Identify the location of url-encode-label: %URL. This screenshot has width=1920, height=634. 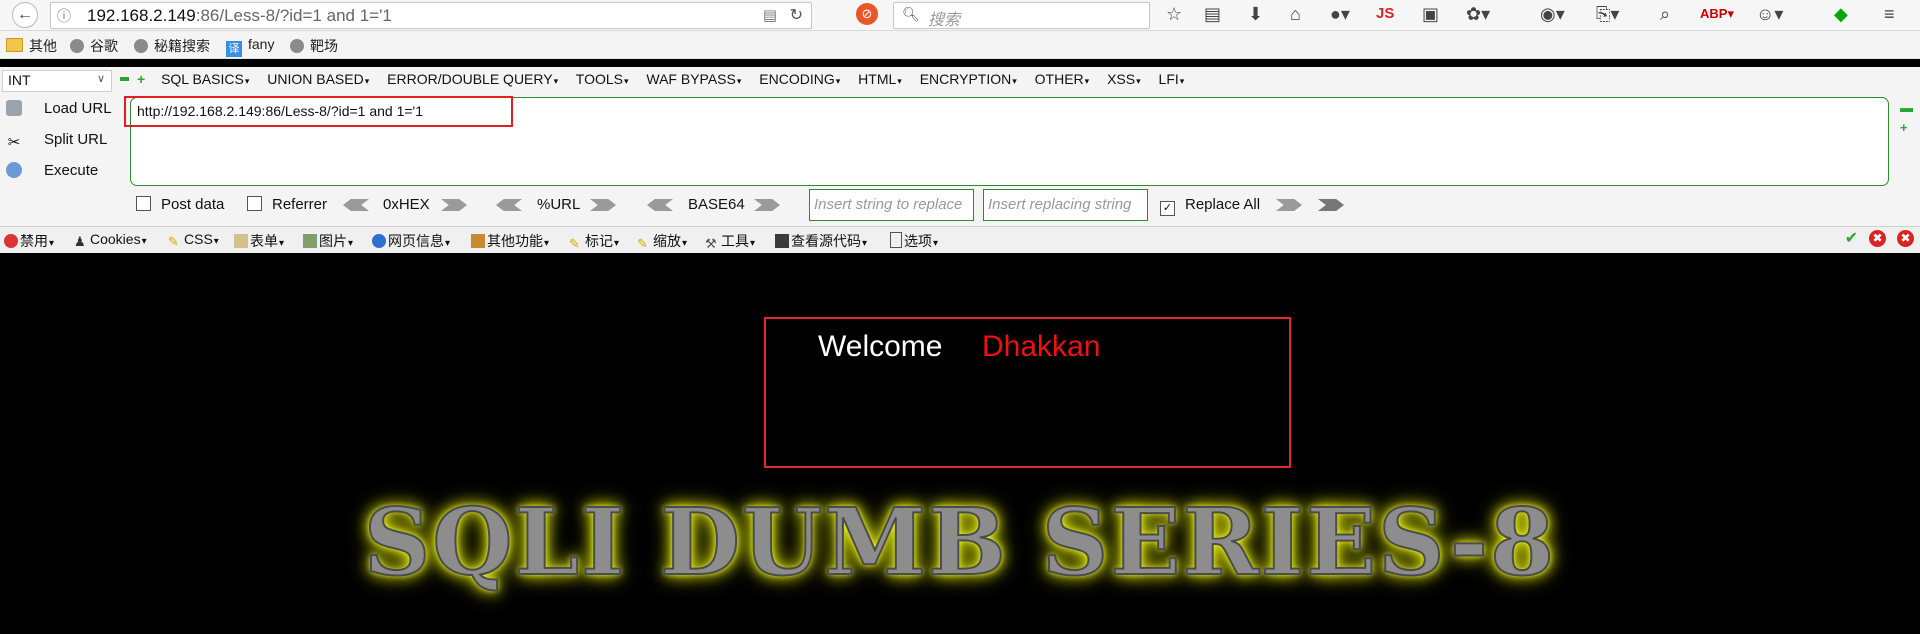
(559, 204).